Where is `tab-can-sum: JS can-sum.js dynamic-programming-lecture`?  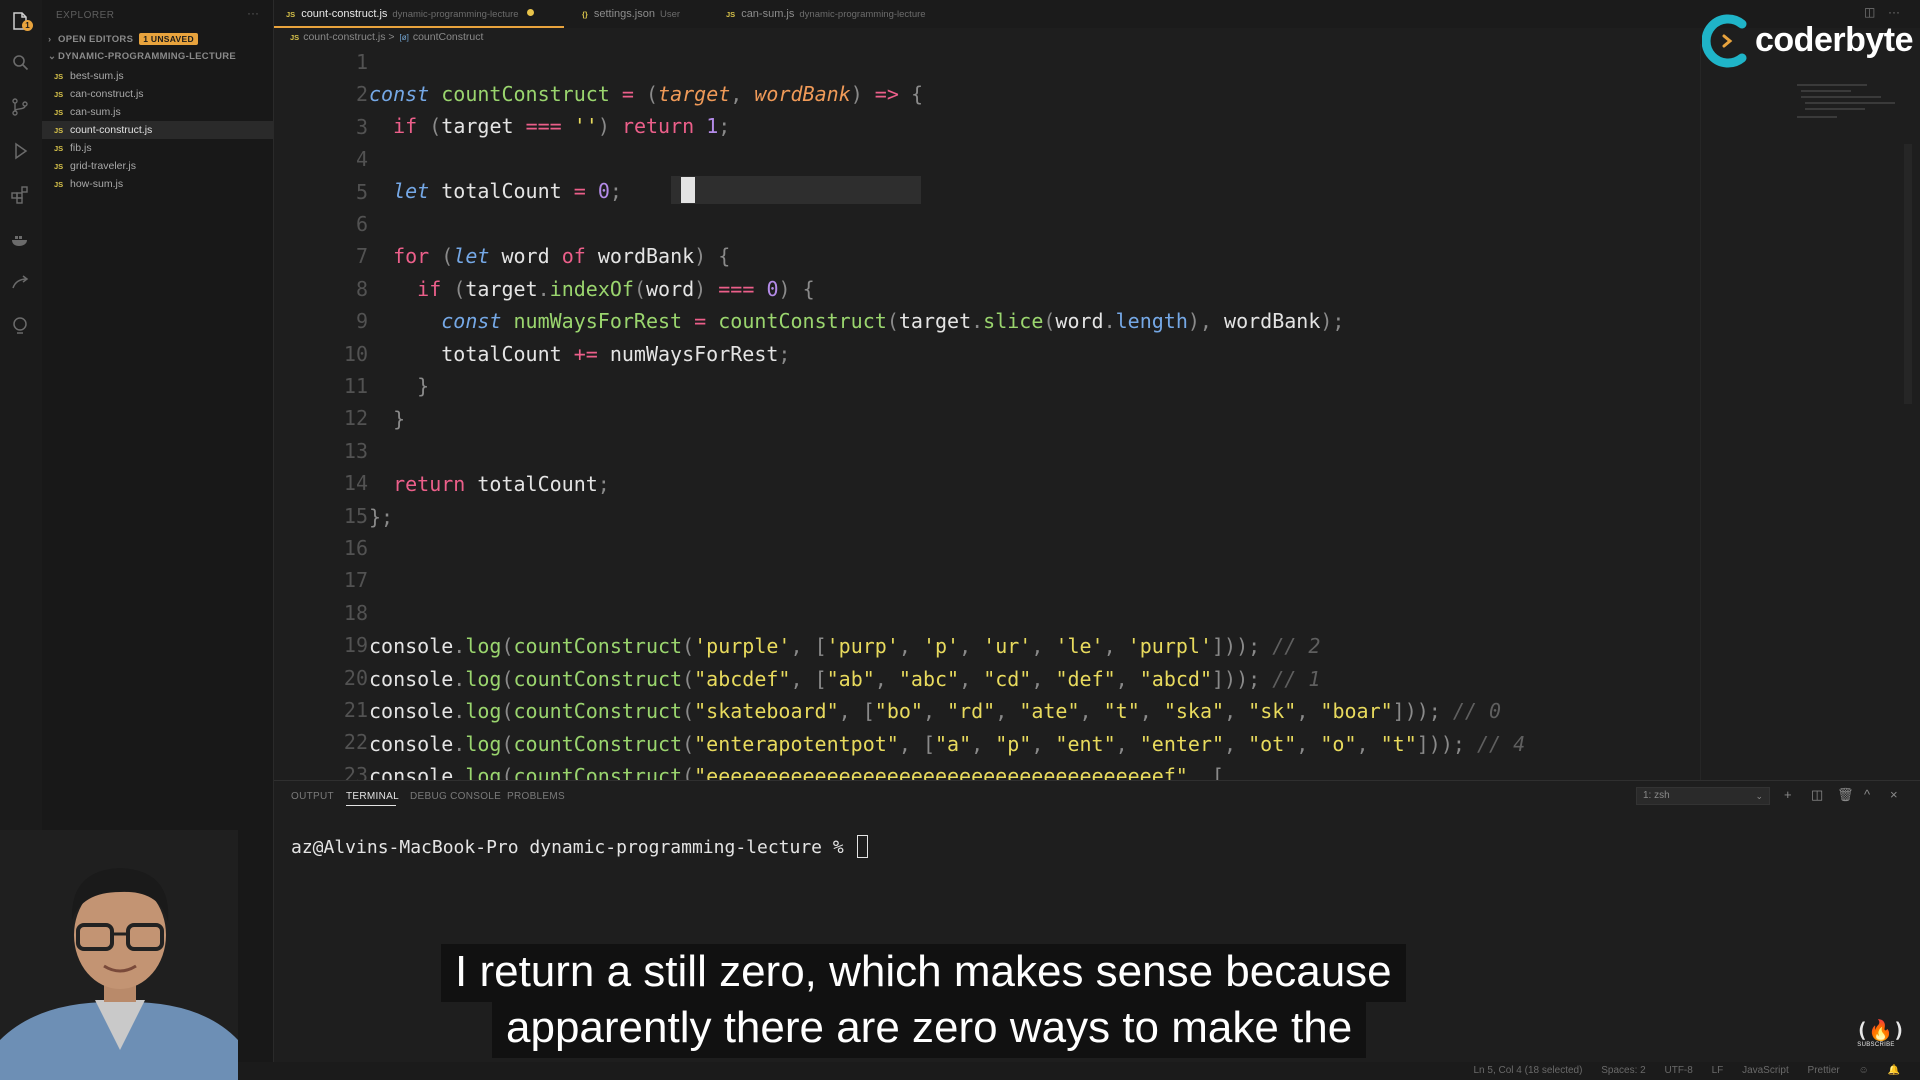
tab-can-sum: JS can-sum.js dynamic-programming-lecture is located at coordinates (826, 14).